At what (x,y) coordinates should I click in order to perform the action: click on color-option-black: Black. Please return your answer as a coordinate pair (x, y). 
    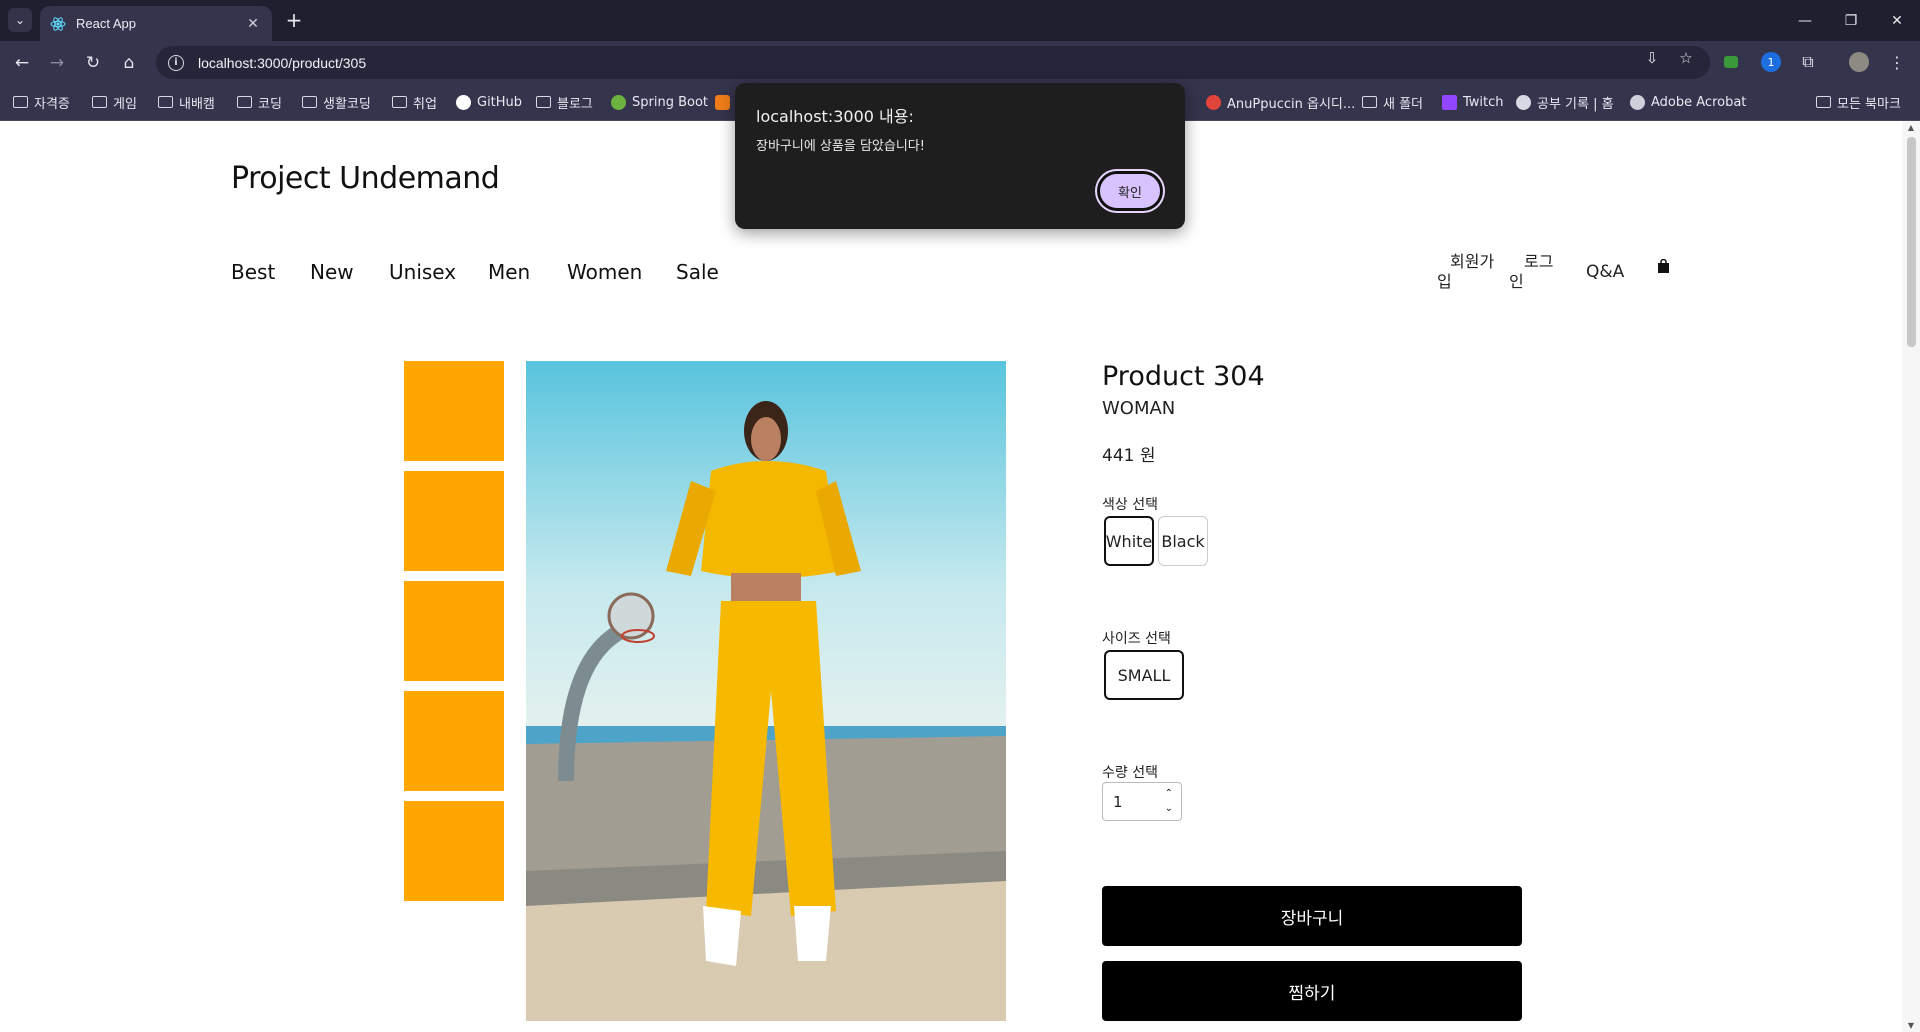
    Looking at the image, I should click on (1183, 541).